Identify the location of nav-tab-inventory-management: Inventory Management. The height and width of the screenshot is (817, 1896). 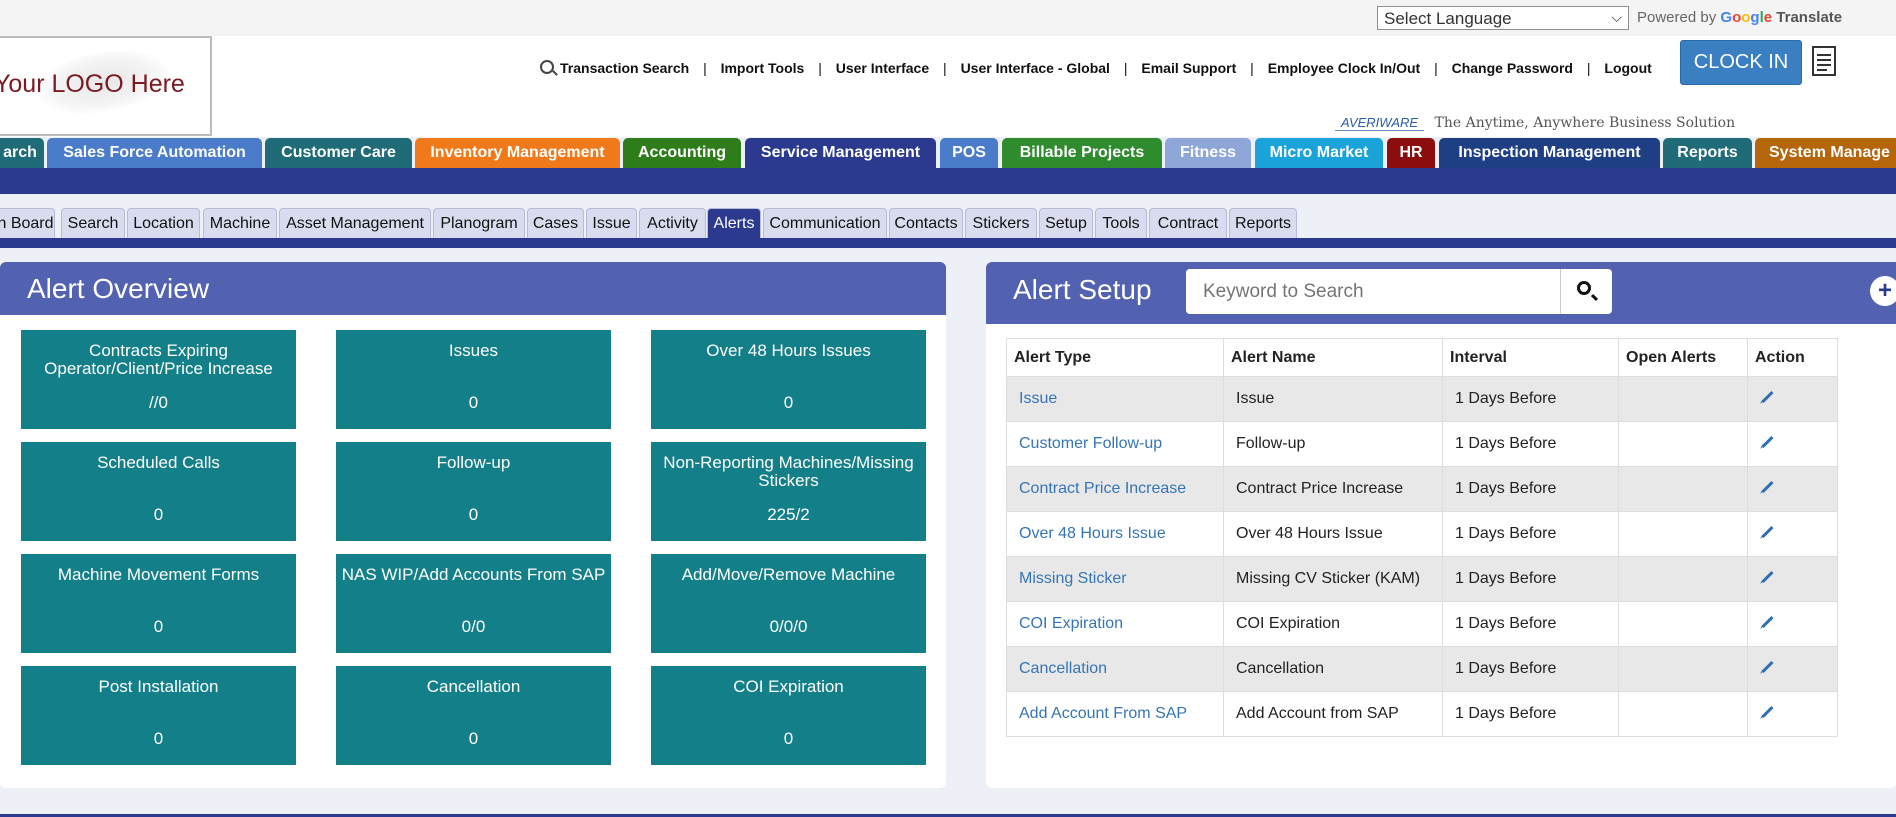
(517, 153).